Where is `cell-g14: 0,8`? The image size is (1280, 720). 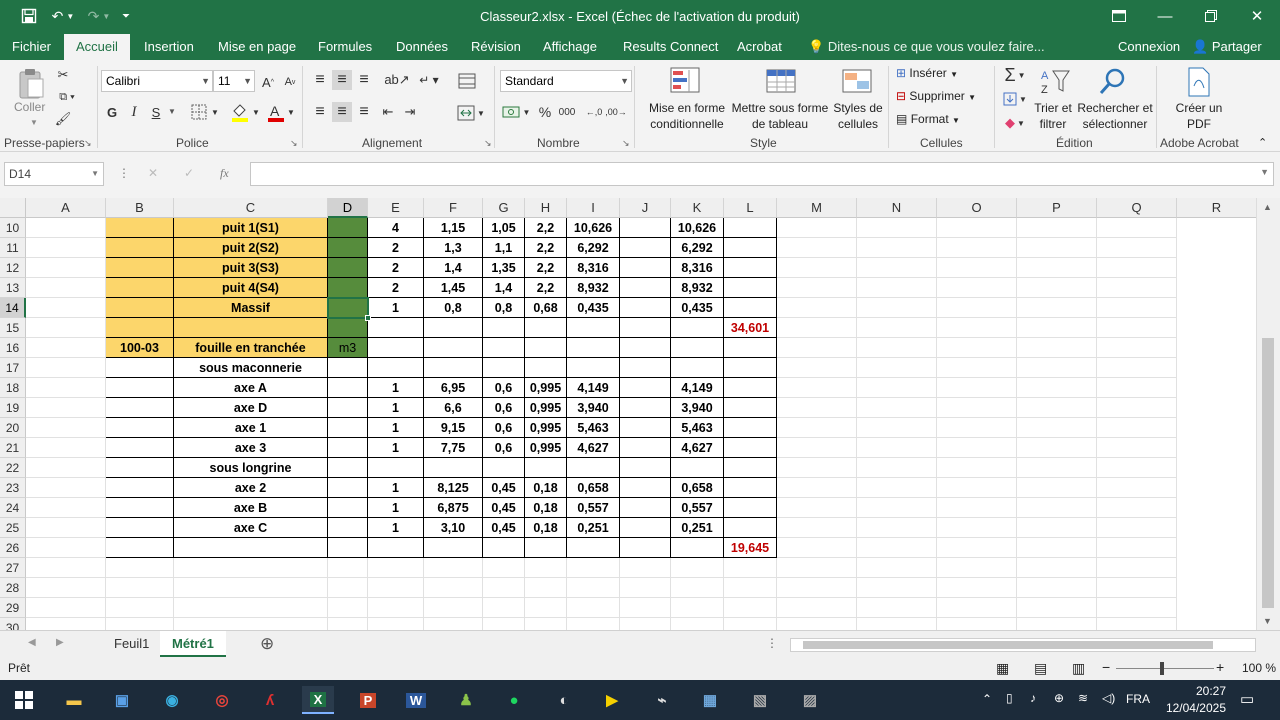 cell-g14: 0,8 is located at coordinates (504, 308).